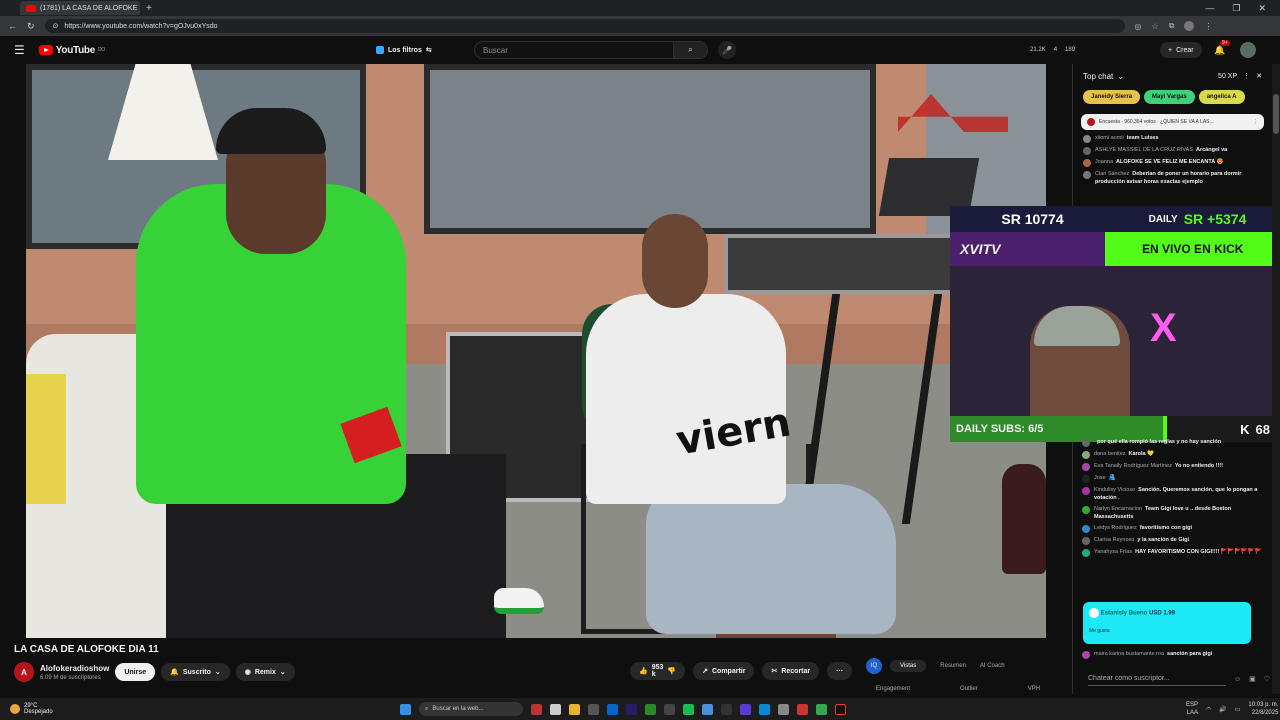 Image resolution: width=1280 pixels, height=720 pixels. I want to click on tab-ai-coach: AI Coach, so click(992, 666).